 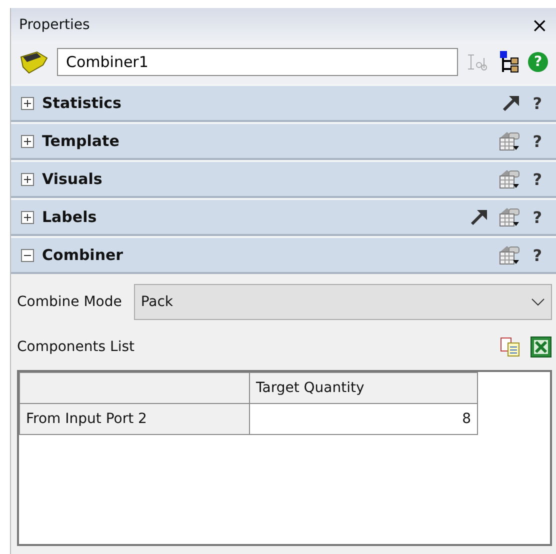 I want to click on section-title: Labels, so click(x=69, y=217).